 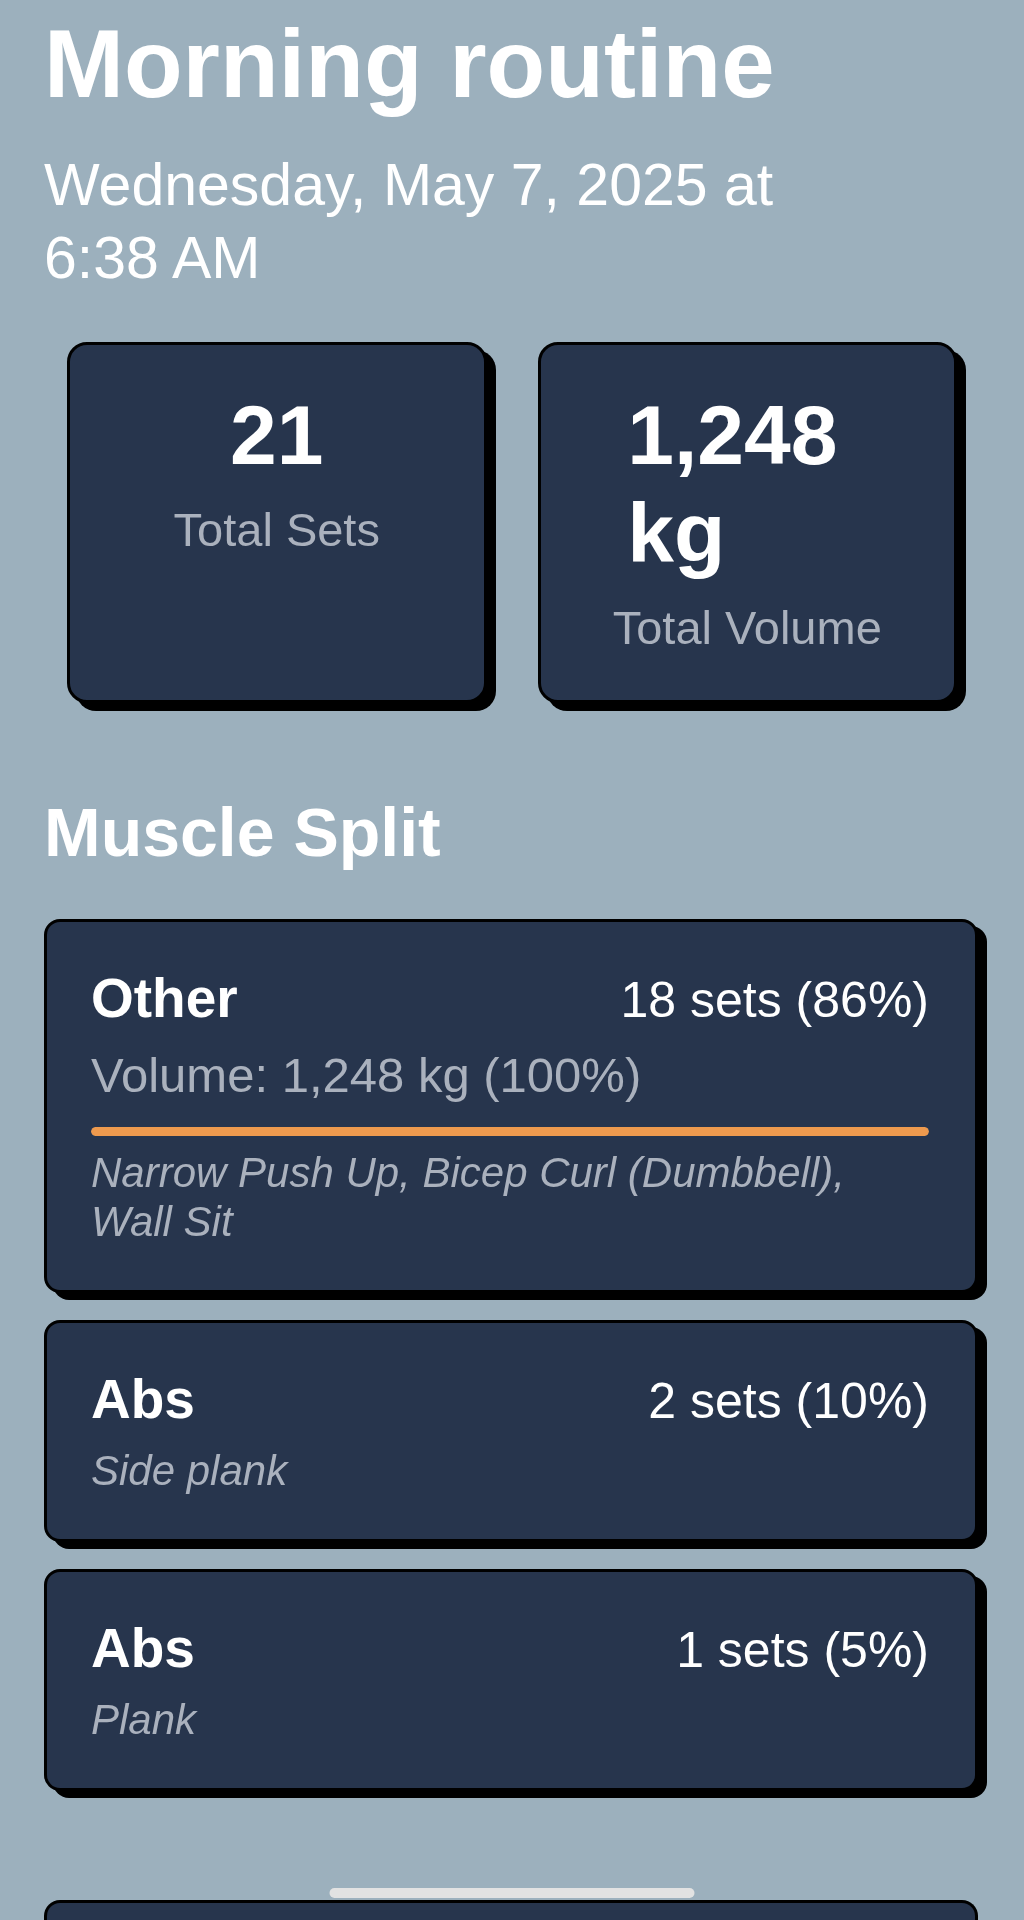 I want to click on workout-date: Wednesday, May 7, 2025 at 6:38 AM, so click(x=409, y=222).